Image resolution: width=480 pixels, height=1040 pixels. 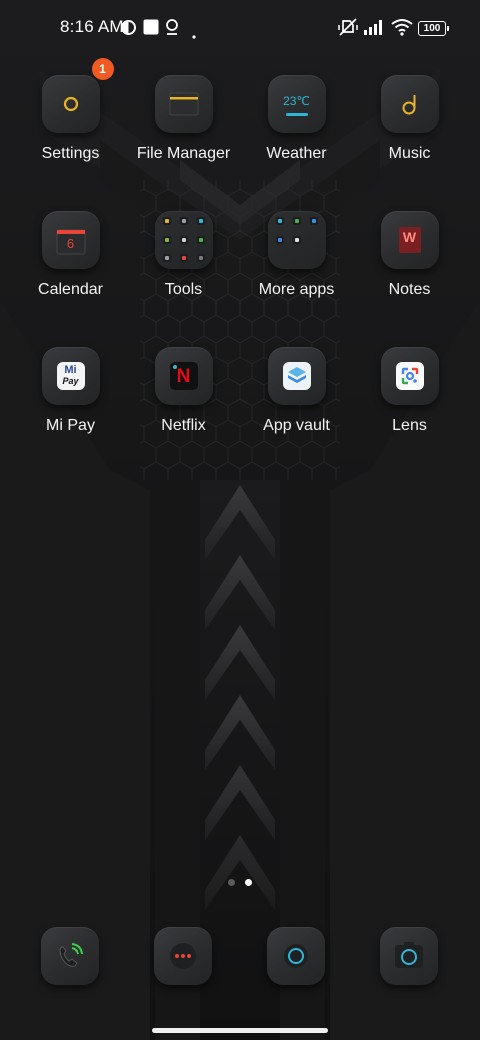 I want to click on mi-pay-icon: Mi Pay, so click(x=70, y=376).